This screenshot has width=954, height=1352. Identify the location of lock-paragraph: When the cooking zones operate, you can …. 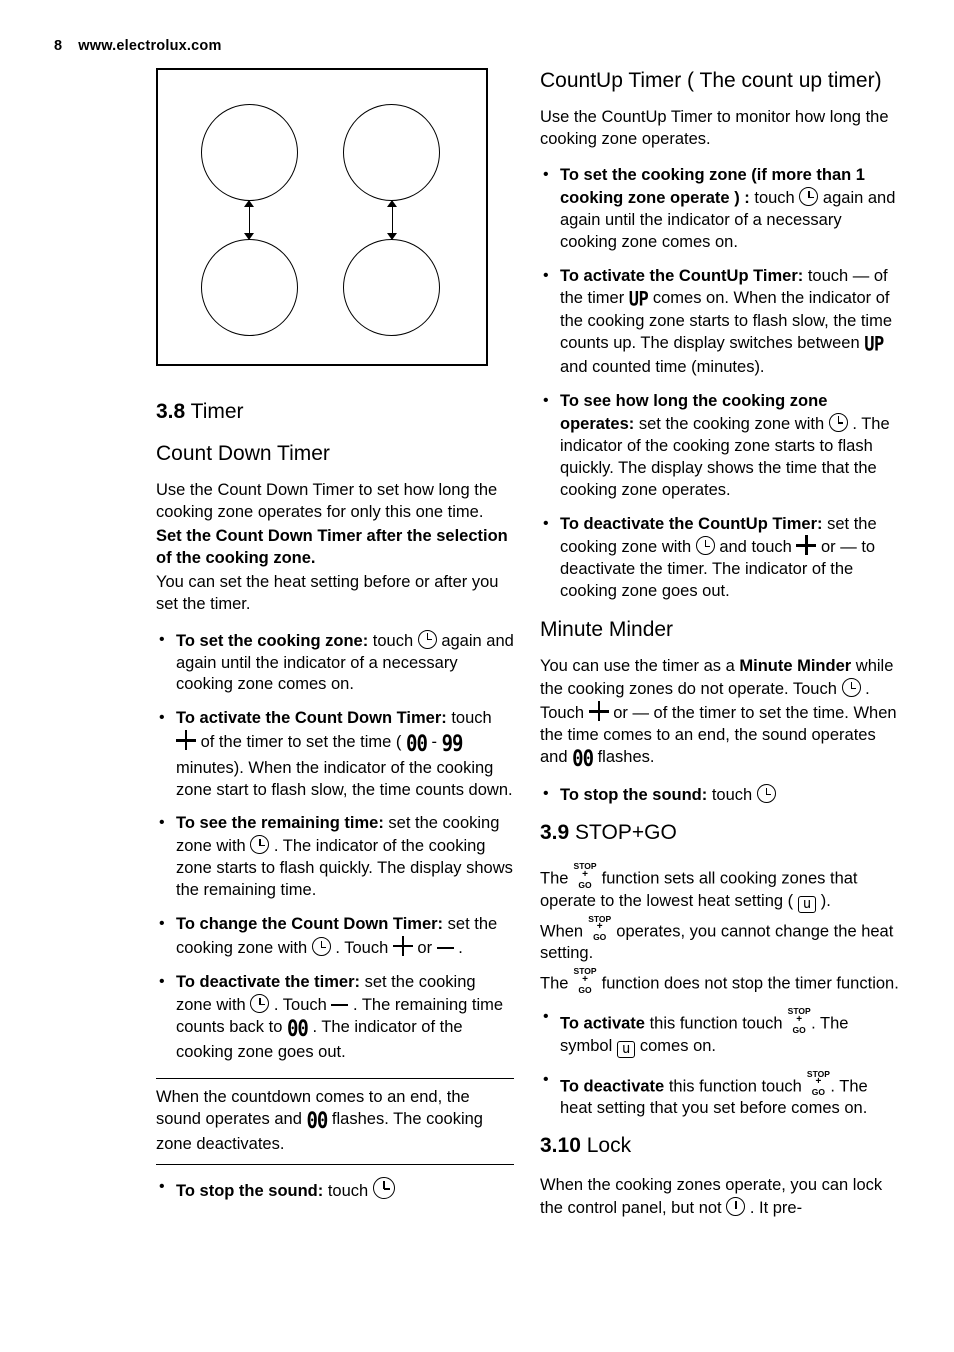
(721, 1197).